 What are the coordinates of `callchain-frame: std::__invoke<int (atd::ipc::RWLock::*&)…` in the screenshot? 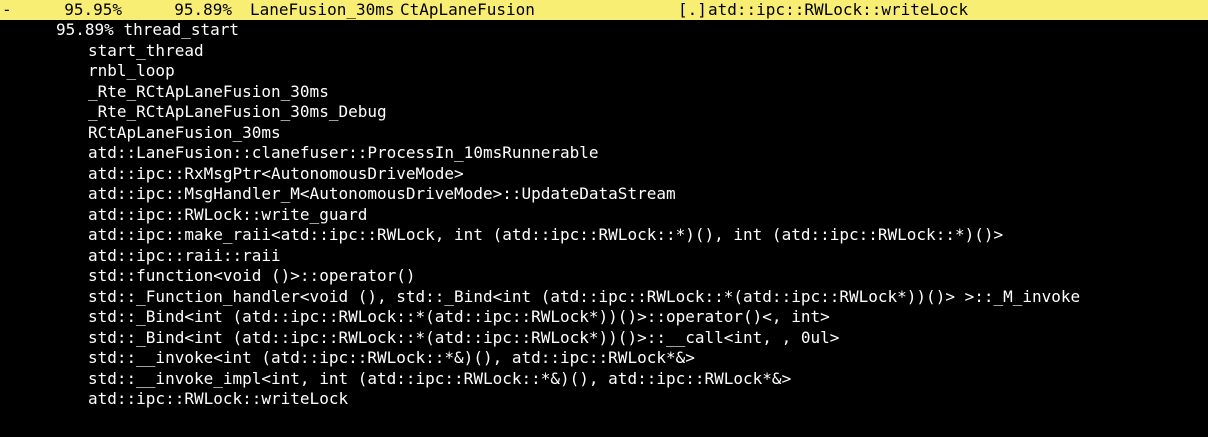 It's located at (604, 358).